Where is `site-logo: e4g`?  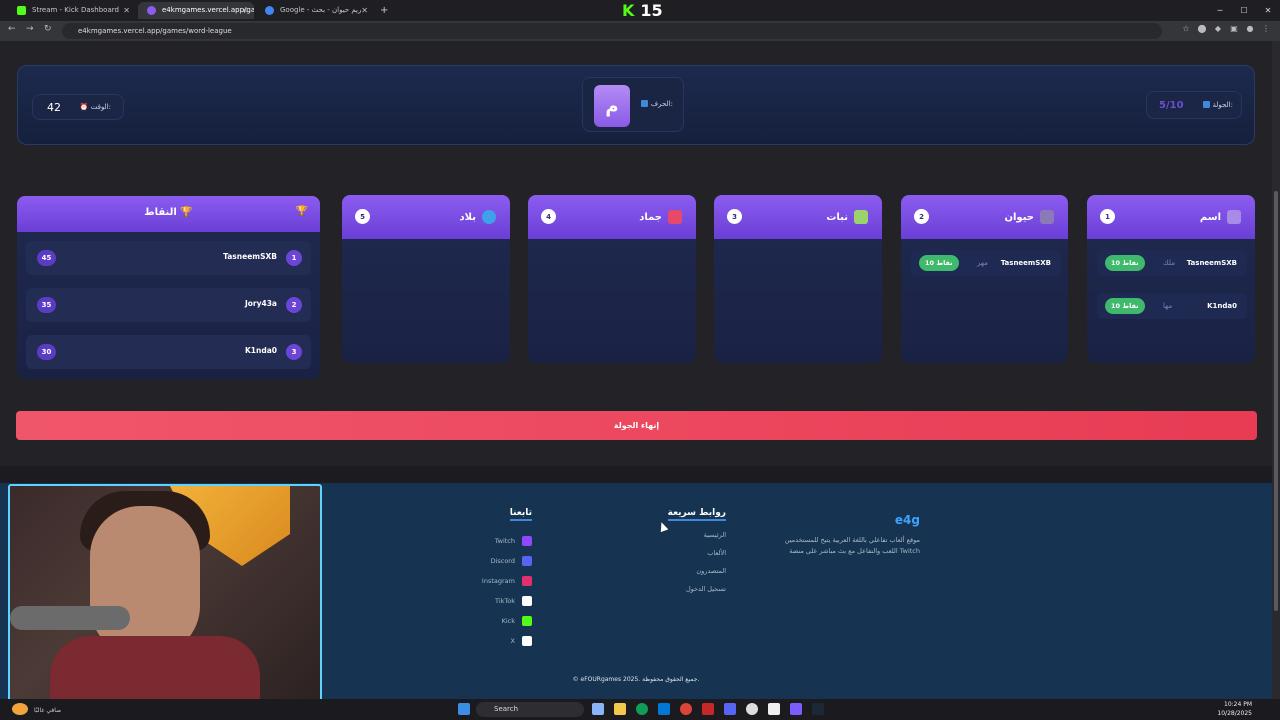 site-logo: e4g is located at coordinates (850, 520).